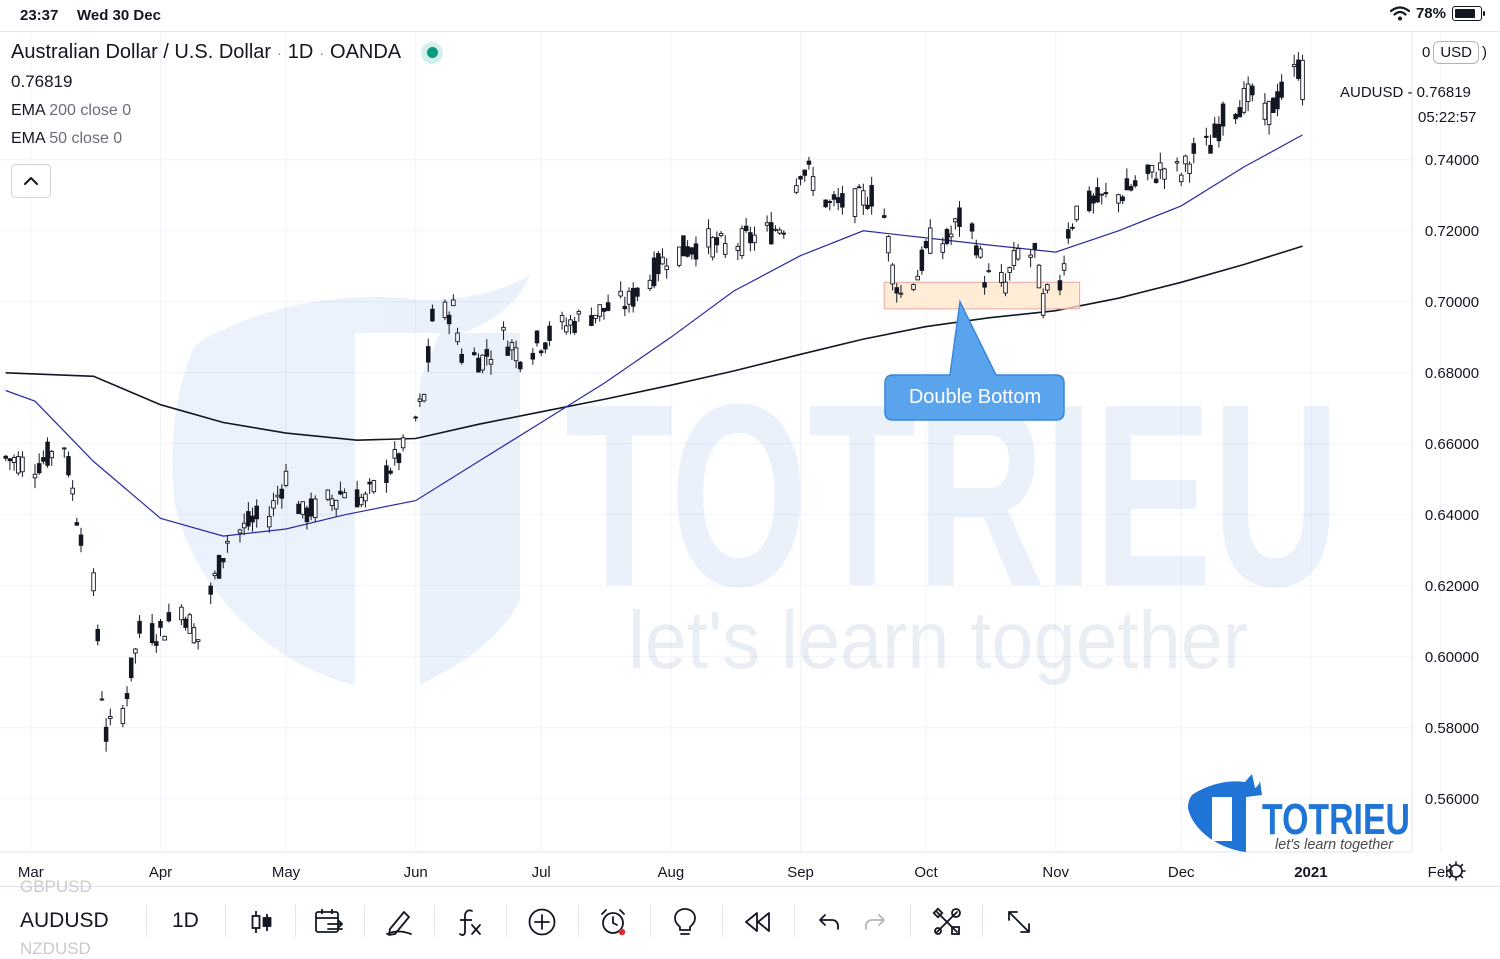 The image size is (1500, 959). I want to click on logo-mark-stem, so click(1222, 819).